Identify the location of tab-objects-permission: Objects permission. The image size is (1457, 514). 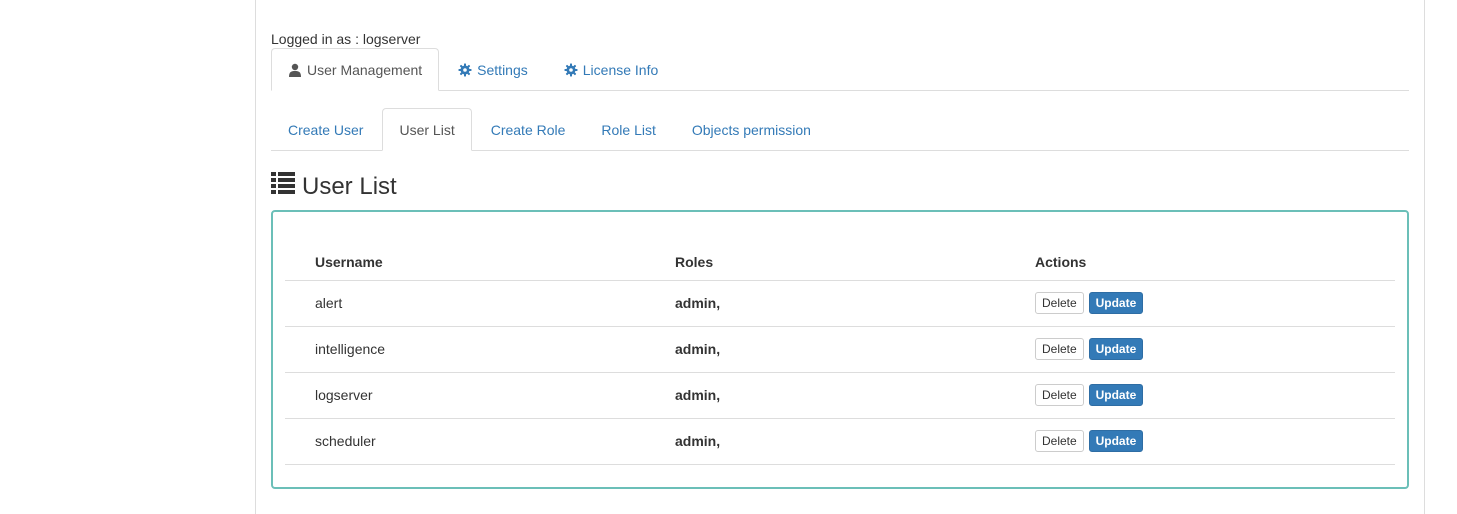
(751, 129).